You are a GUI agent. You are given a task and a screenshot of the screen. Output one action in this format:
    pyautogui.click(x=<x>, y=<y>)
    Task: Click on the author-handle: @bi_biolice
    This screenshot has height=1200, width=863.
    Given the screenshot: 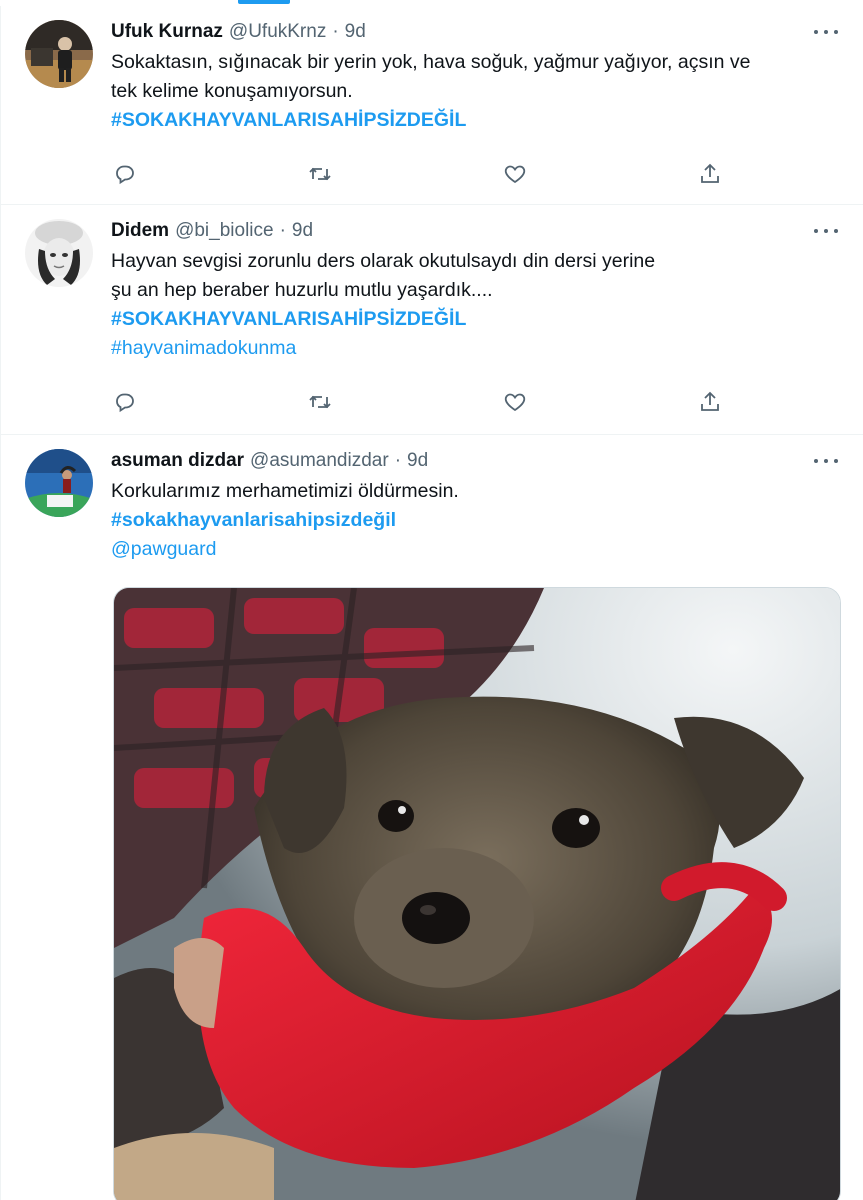 What is the action you would take?
    pyautogui.click(x=224, y=231)
    